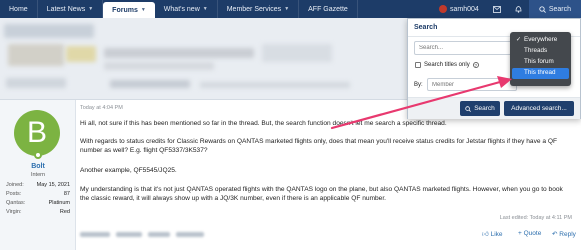 This screenshot has height=250, width=581. I want to click on titles-only-label: Search titles only, so click(447, 65).